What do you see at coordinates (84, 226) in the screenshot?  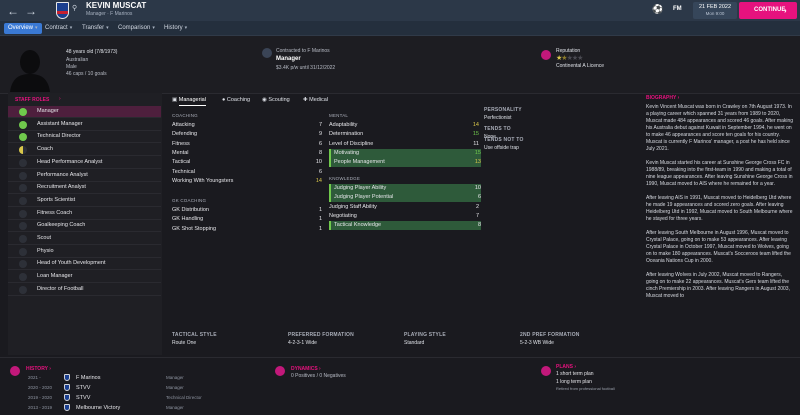 I see `role-item: Goalkeeping Coach` at bounding box center [84, 226].